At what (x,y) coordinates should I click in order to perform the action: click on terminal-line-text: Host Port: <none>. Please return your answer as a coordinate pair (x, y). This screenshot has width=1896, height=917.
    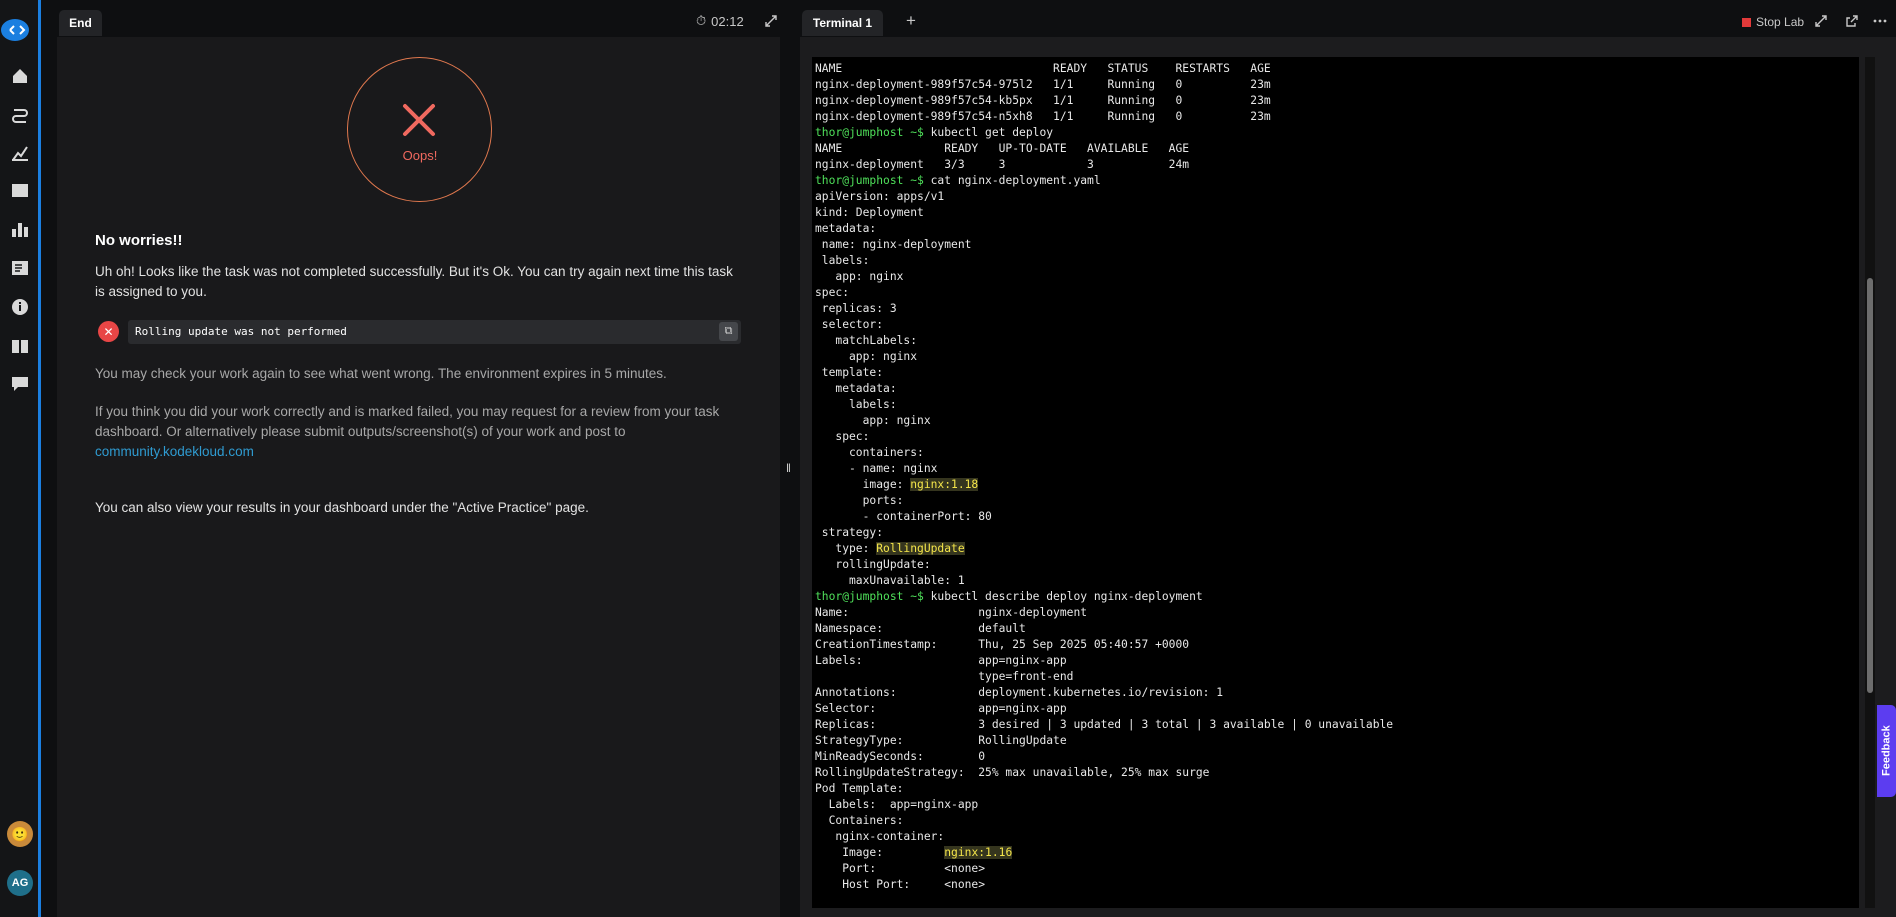
    Looking at the image, I should click on (900, 884).